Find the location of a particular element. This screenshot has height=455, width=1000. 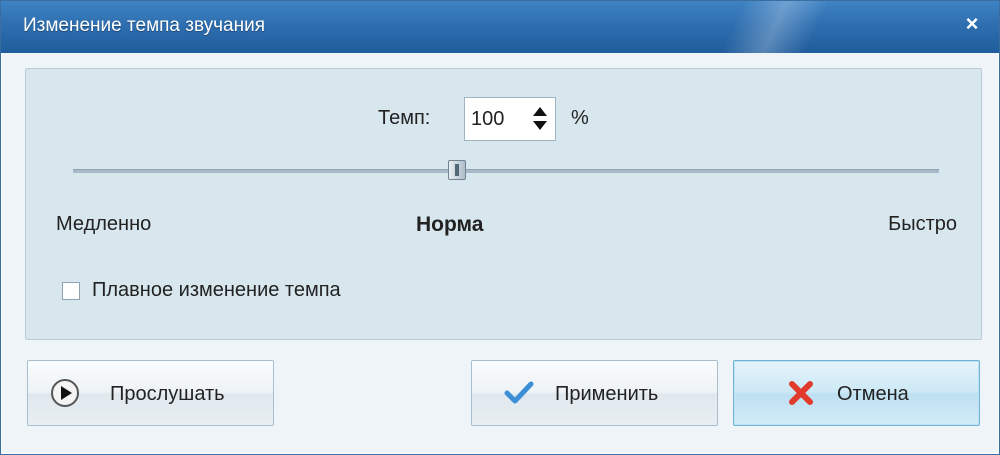

tempo-value: 100 is located at coordinates (487, 119).